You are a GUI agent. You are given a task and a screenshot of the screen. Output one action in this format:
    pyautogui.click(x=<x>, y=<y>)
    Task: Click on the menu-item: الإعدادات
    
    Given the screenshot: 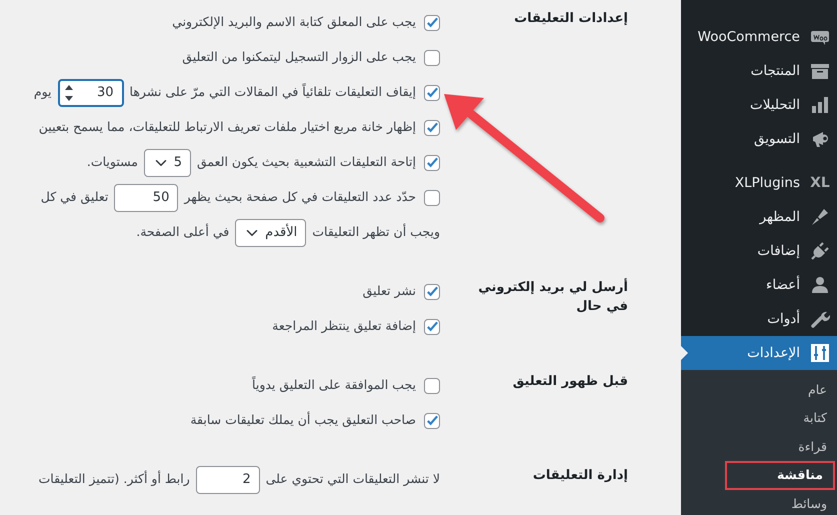 What is the action you would take?
    pyautogui.click(x=759, y=353)
    